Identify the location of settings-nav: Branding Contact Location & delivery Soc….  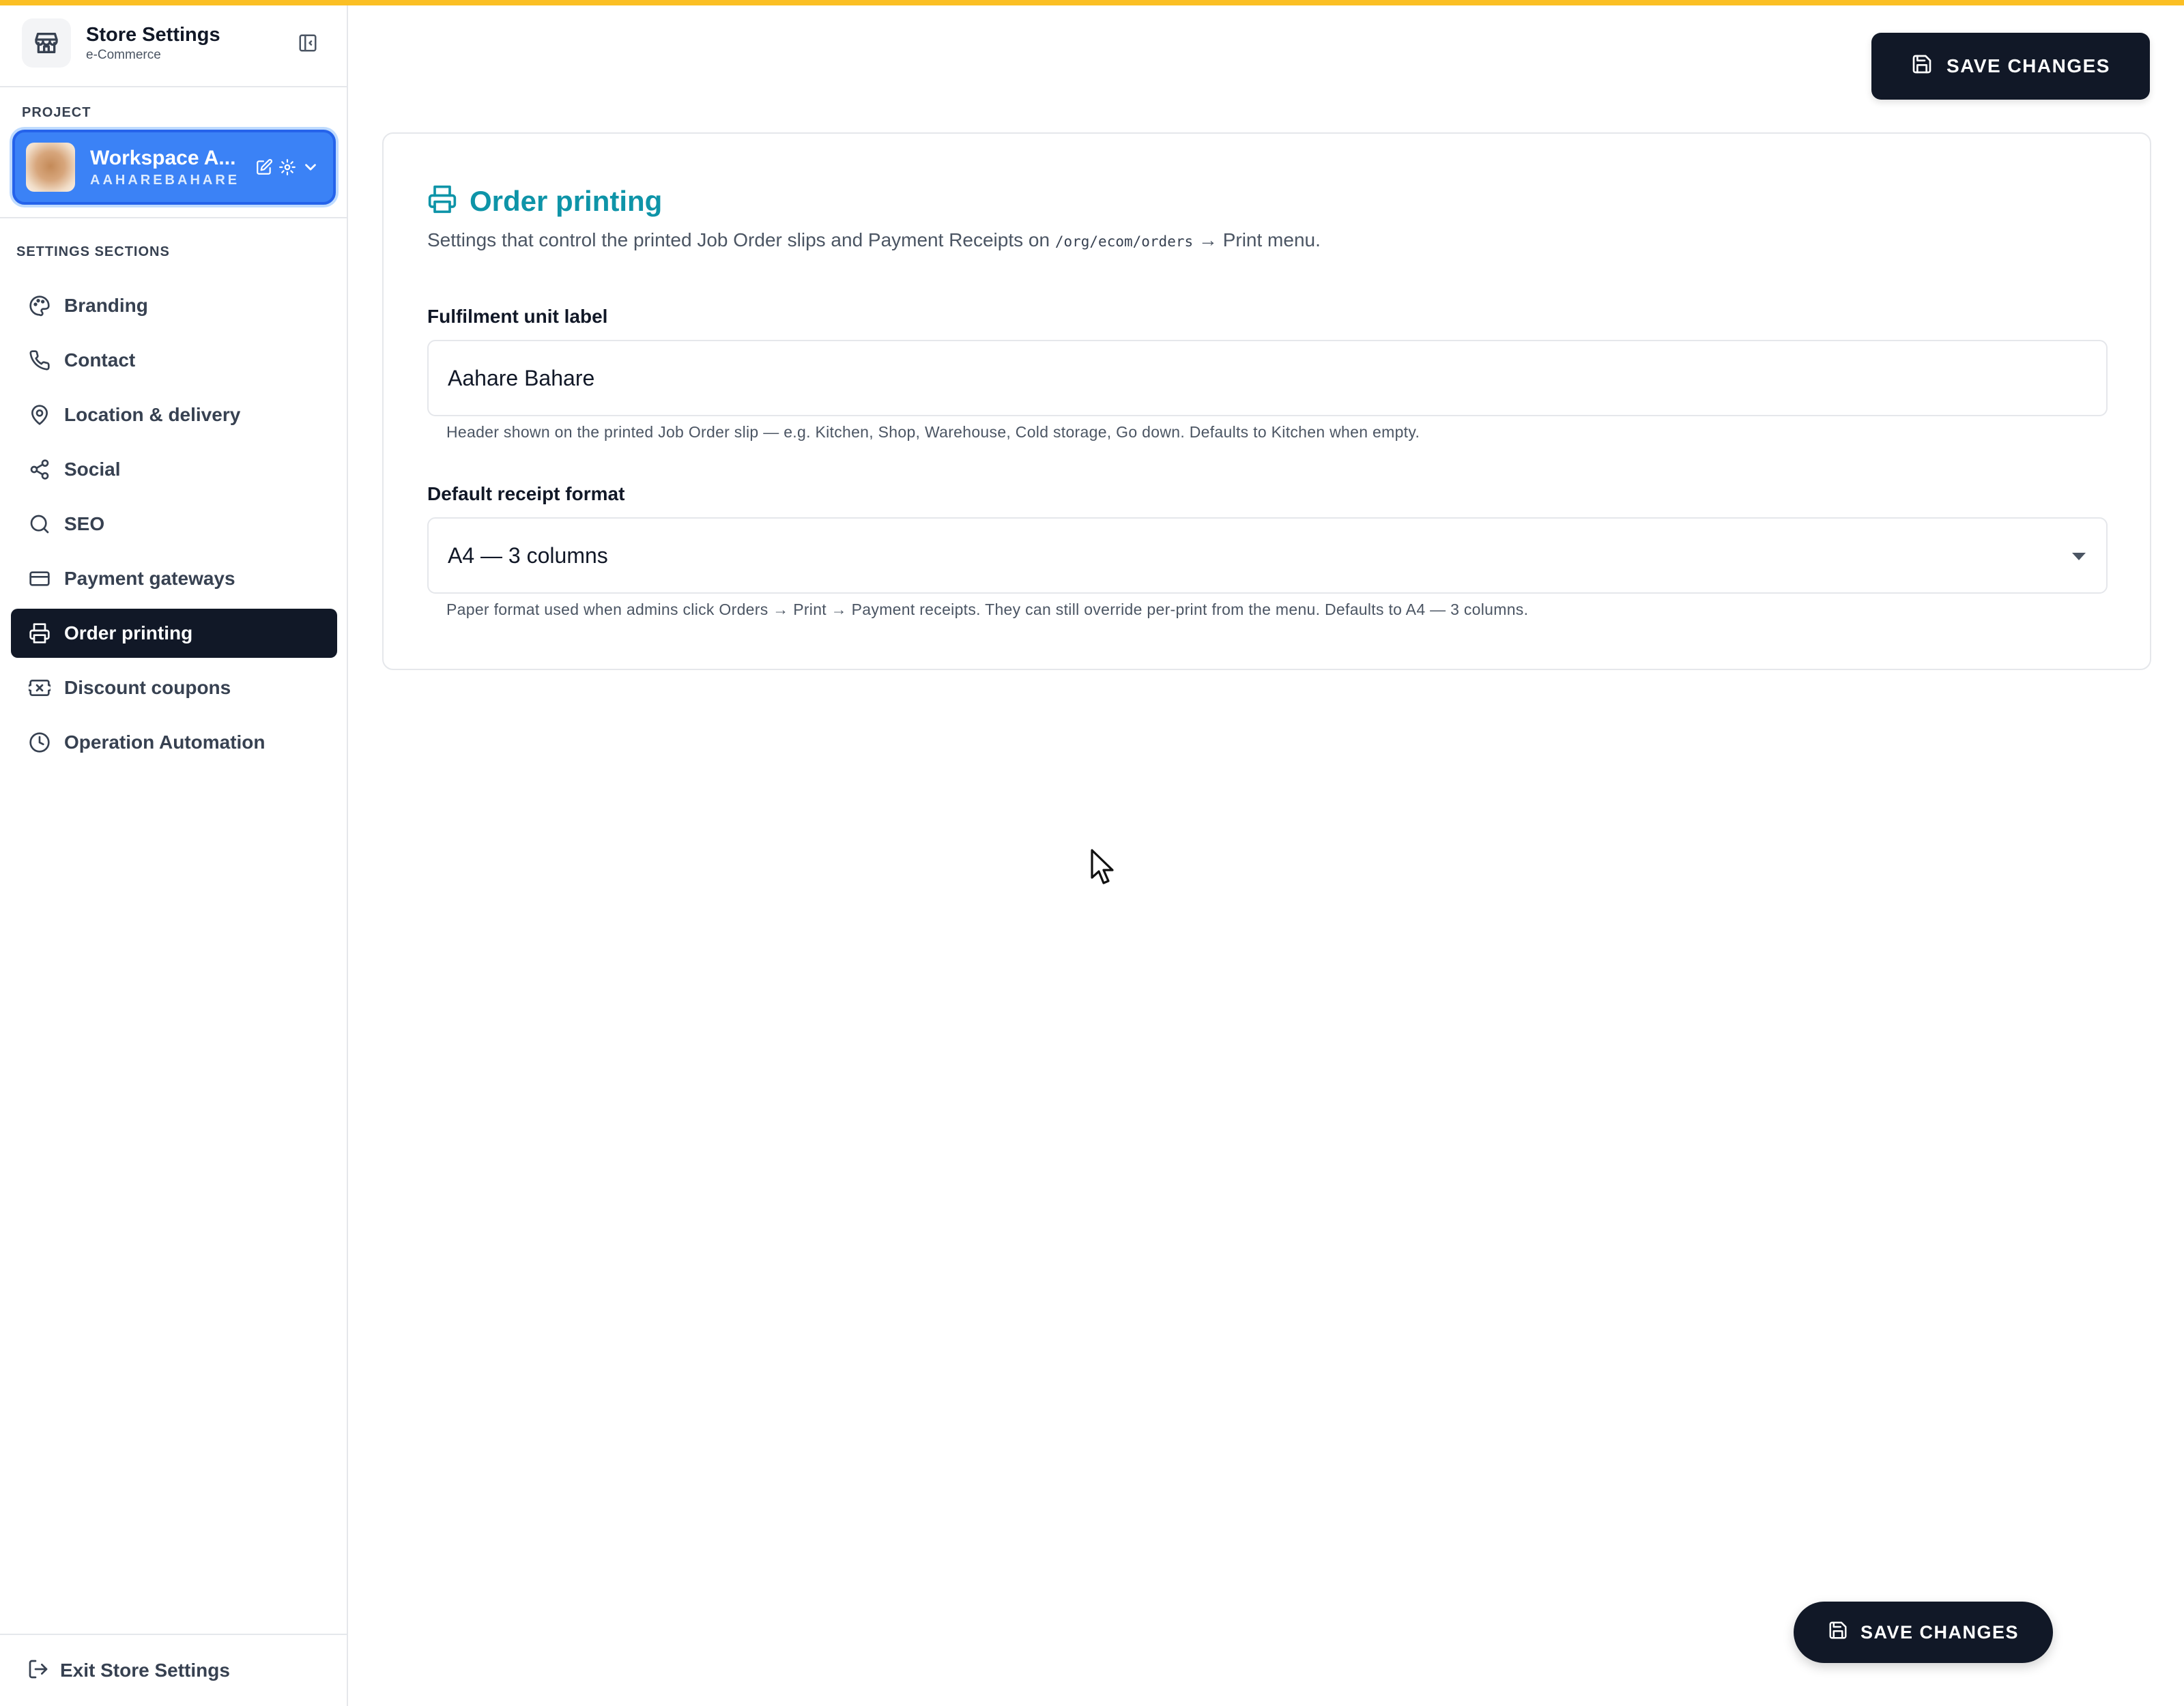
(174, 526).